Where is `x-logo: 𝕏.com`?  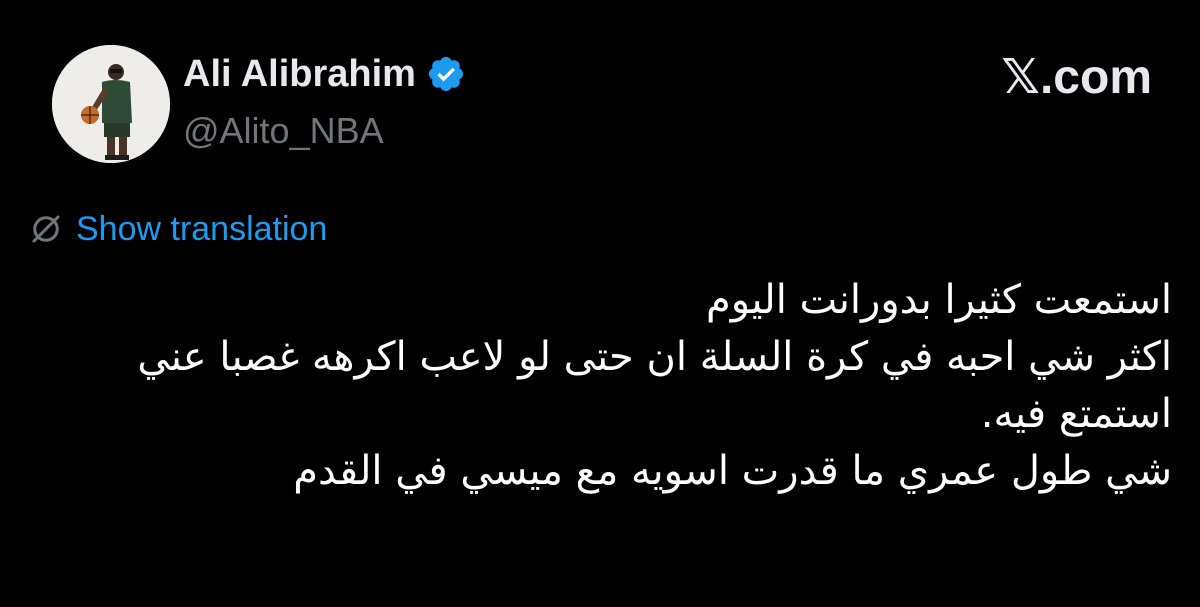 x-logo: 𝕏.com is located at coordinates (1076, 77).